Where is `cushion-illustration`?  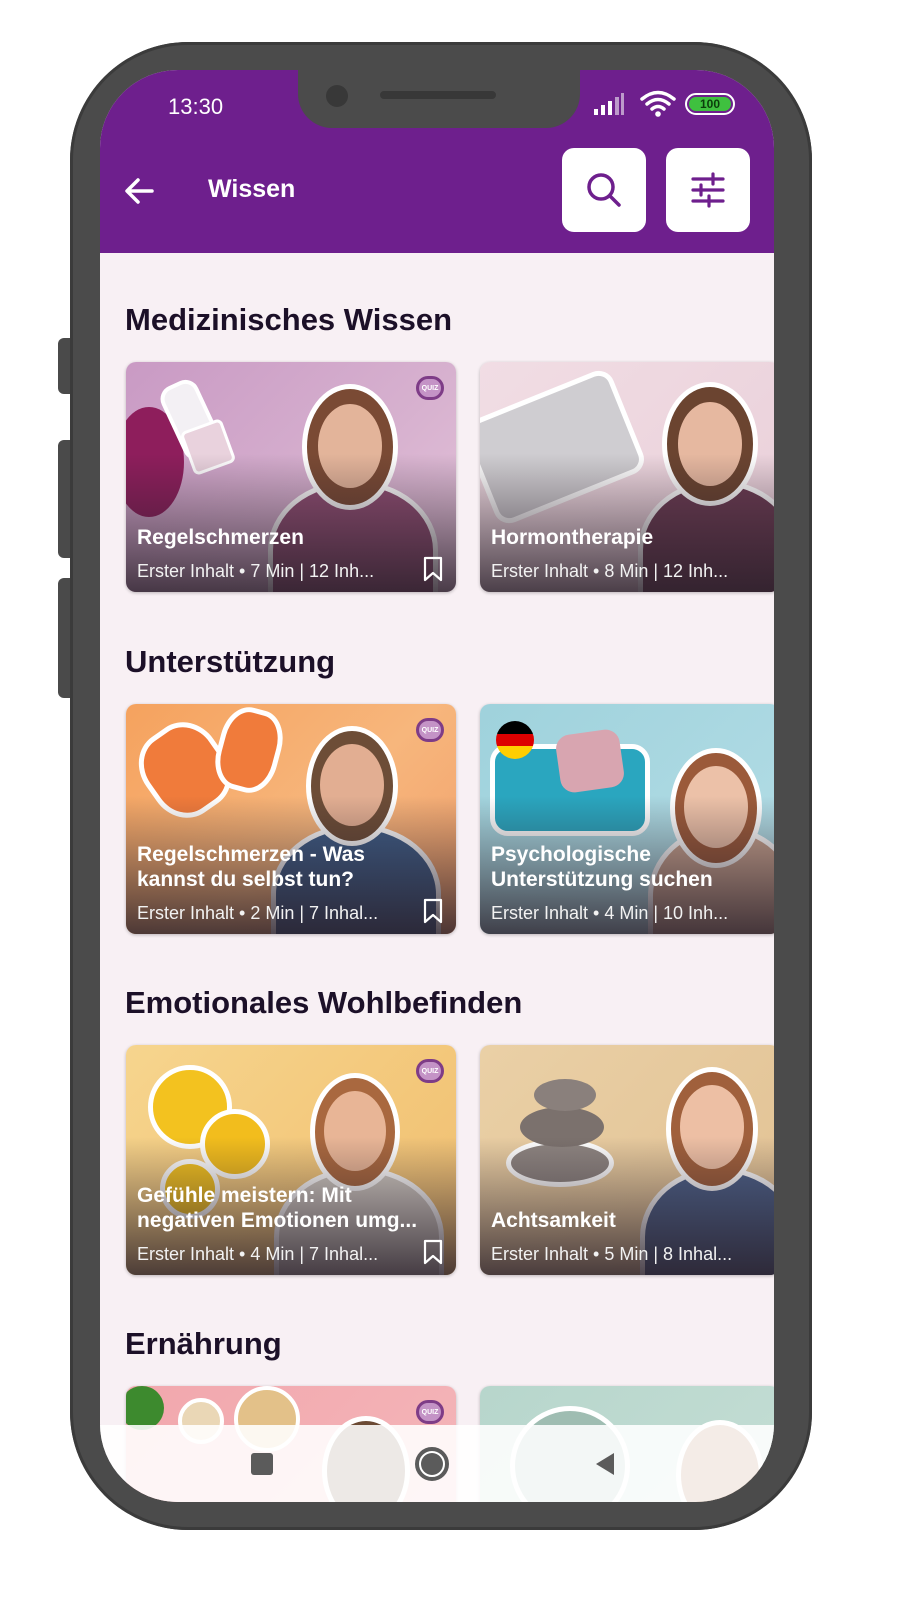
cushion-illustration is located at coordinates (590, 761).